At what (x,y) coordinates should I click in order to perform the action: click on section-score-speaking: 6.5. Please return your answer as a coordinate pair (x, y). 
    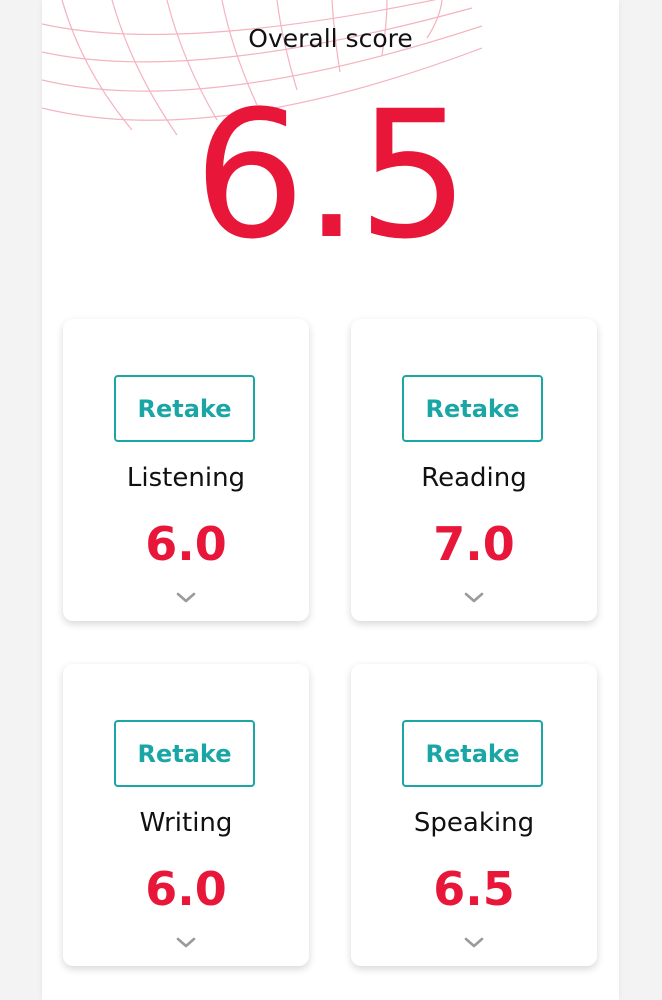
    Looking at the image, I should click on (474, 889).